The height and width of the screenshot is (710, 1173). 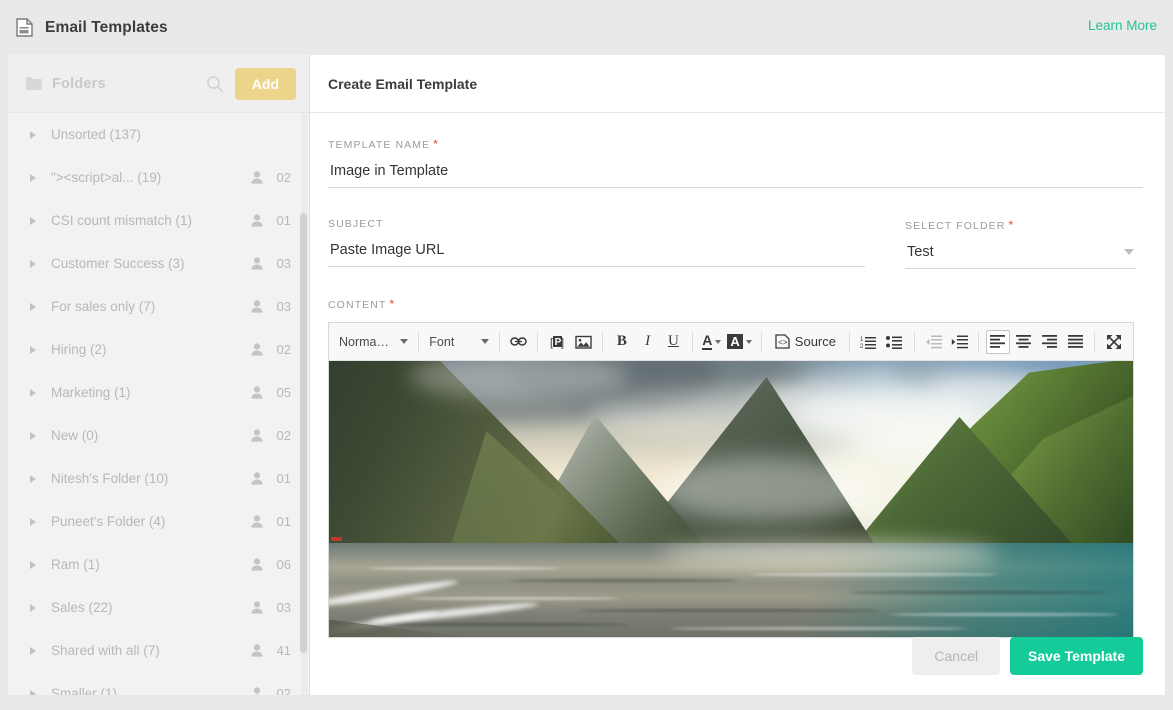 I want to click on folder-list-item: For sales only (7) 03, so click(x=158, y=306).